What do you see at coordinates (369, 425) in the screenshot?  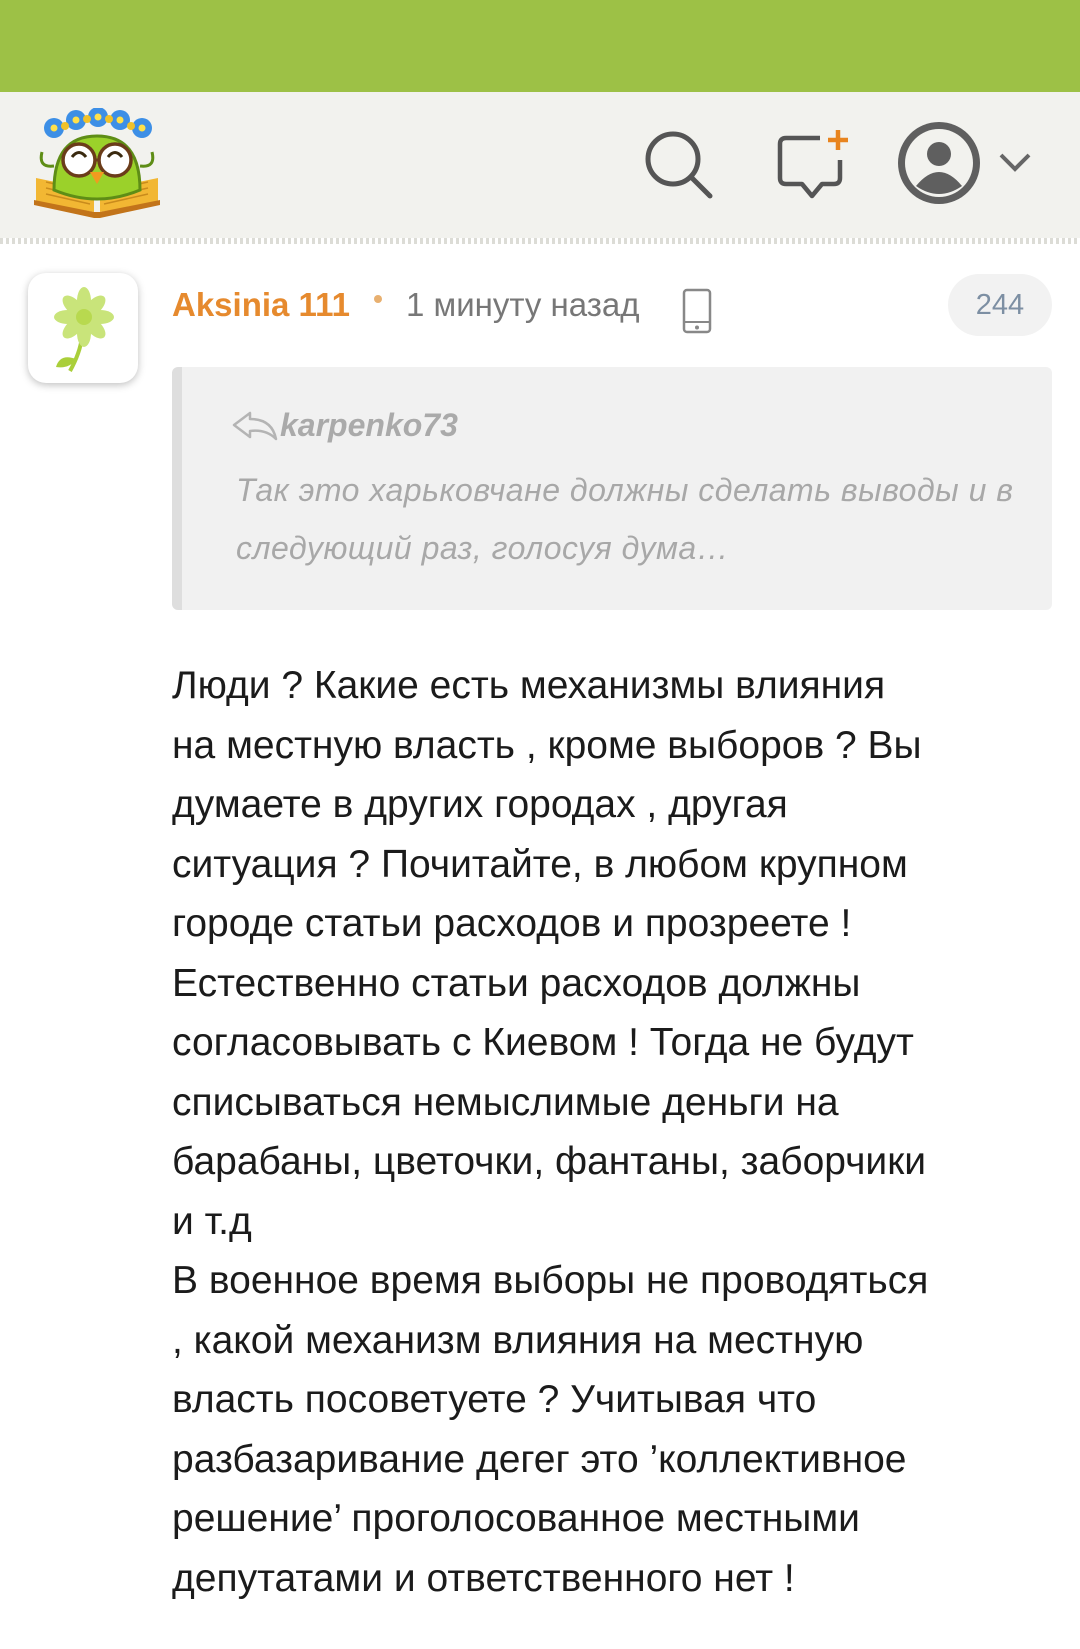 I see `quoted-author: karpenko73` at bounding box center [369, 425].